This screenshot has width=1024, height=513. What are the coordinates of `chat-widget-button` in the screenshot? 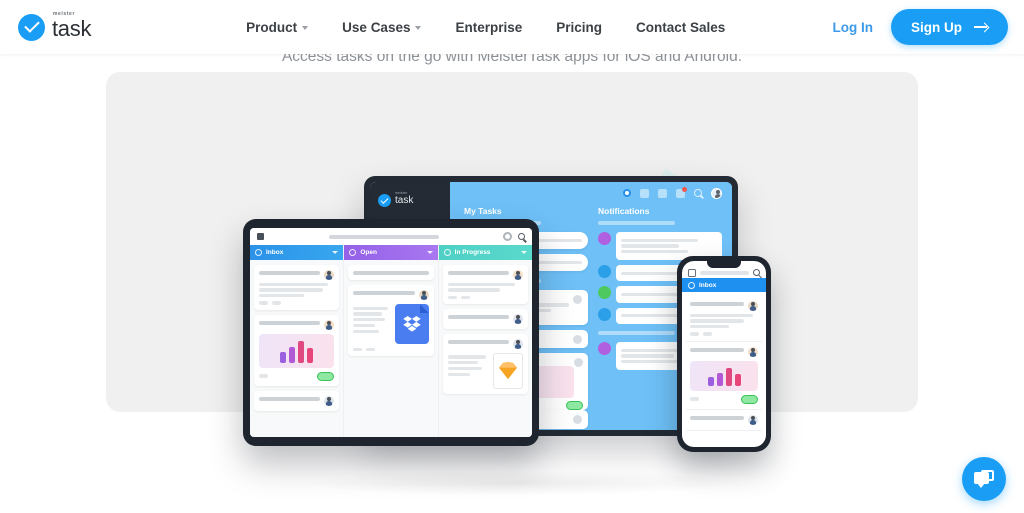 It's located at (984, 479).